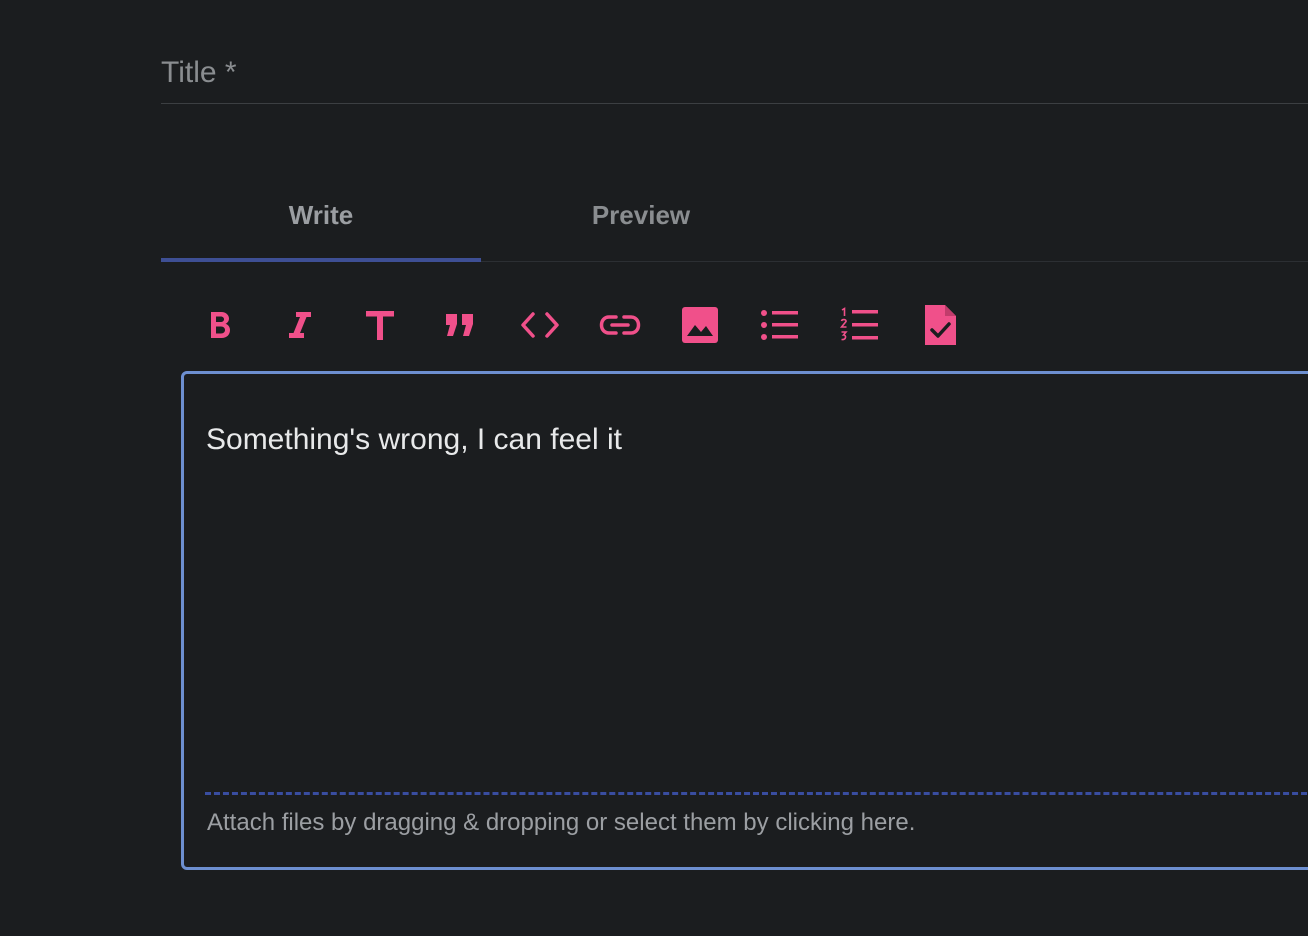  I want to click on link-button, so click(620, 325).